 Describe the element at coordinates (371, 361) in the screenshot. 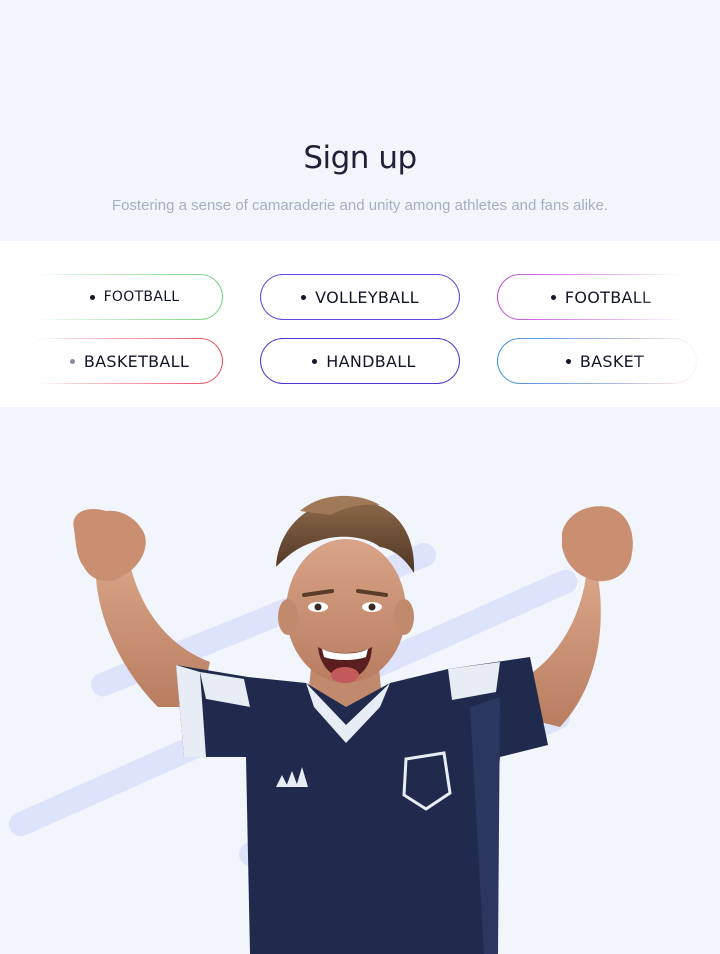

I see `chip-label: HANDBALL` at that location.